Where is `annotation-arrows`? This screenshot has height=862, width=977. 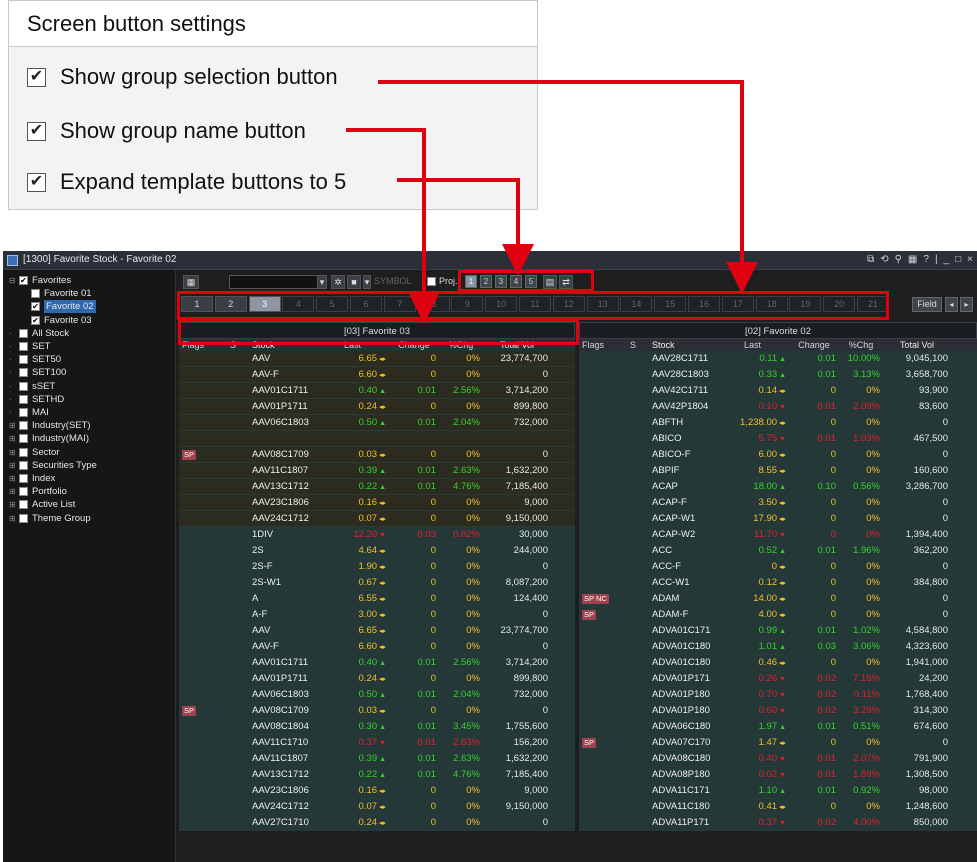
annotation-arrows is located at coordinates (552, 202).